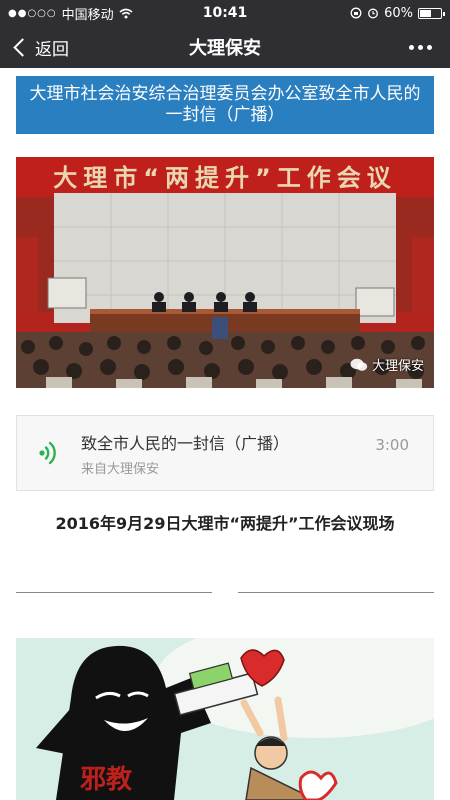  Describe the element at coordinates (120, 469) in the screenshot. I see `audio-source: 来自大理保安` at that location.